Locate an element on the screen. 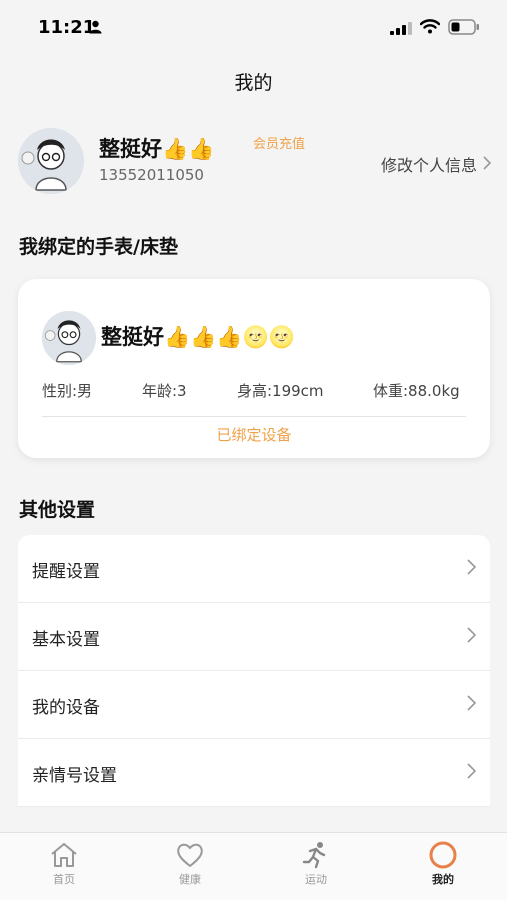 The image size is (507, 900). setting-basic: 基本设置 is located at coordinates (254, 637).